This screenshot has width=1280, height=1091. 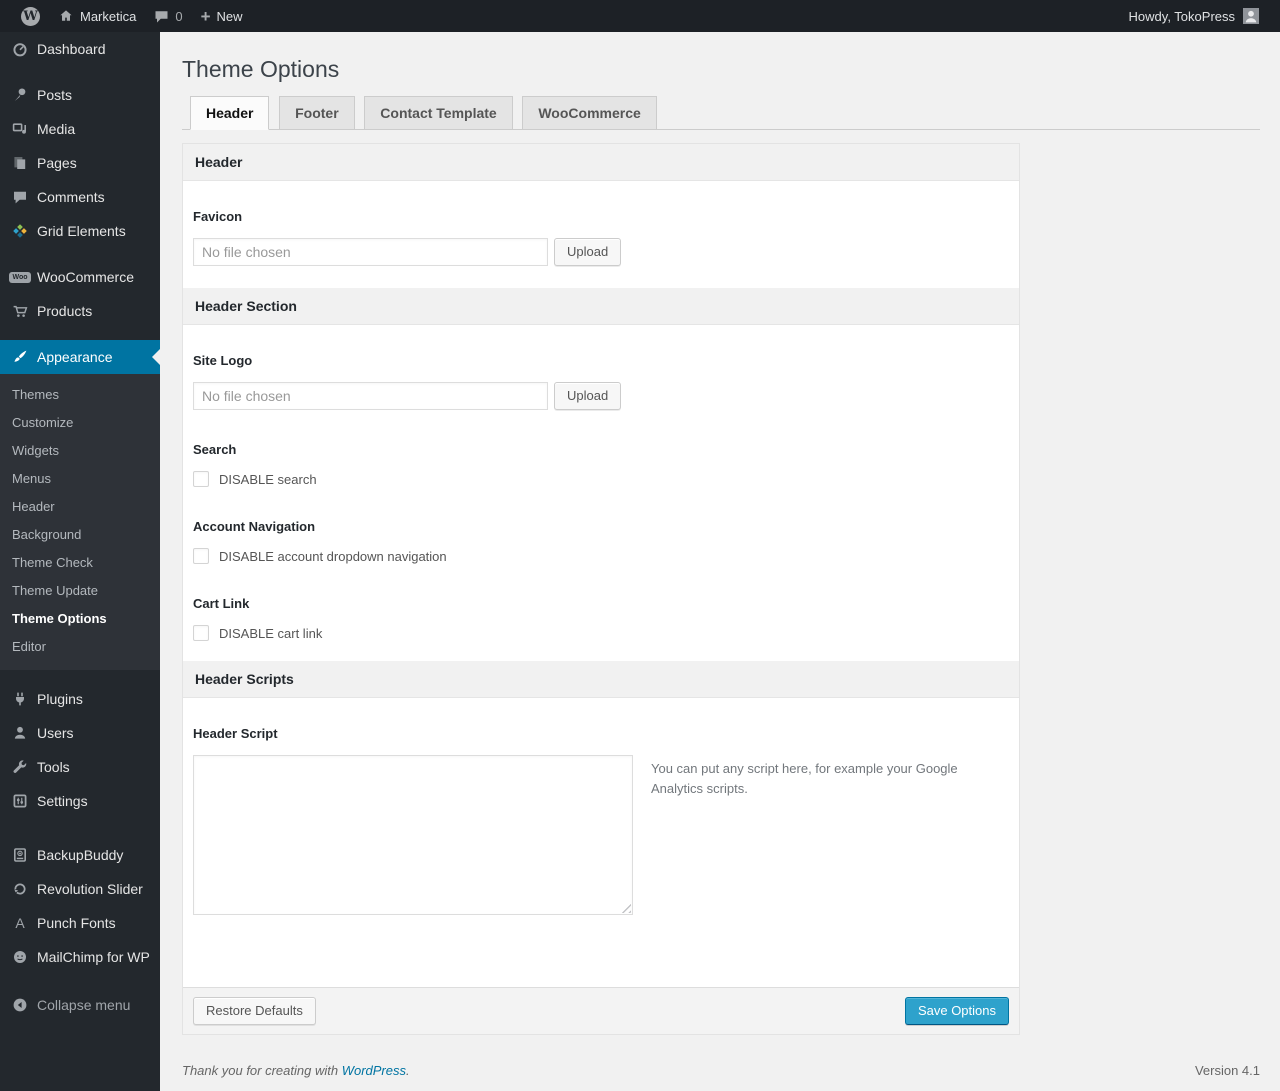 I want to click on howdy-account-link: Howdy, TokoPress, so click(x=1194, y=16).